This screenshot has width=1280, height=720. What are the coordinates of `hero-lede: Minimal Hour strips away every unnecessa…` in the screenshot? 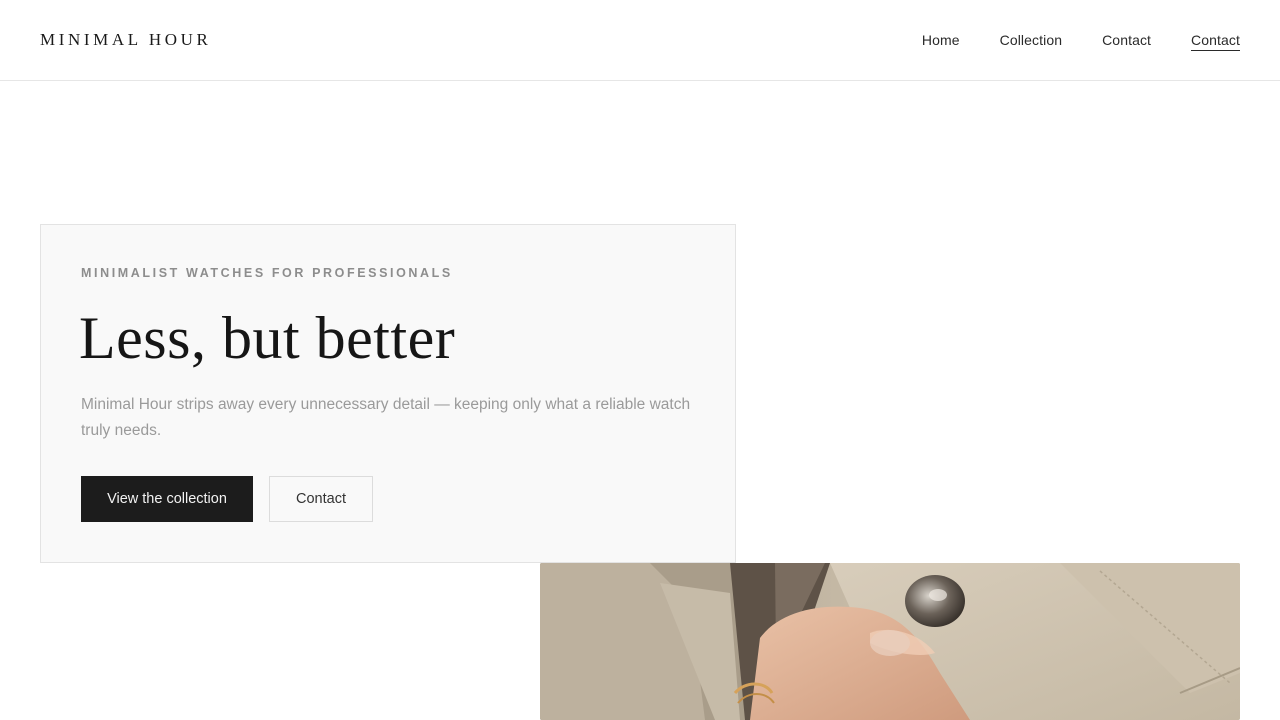 It's located at (386, 417).